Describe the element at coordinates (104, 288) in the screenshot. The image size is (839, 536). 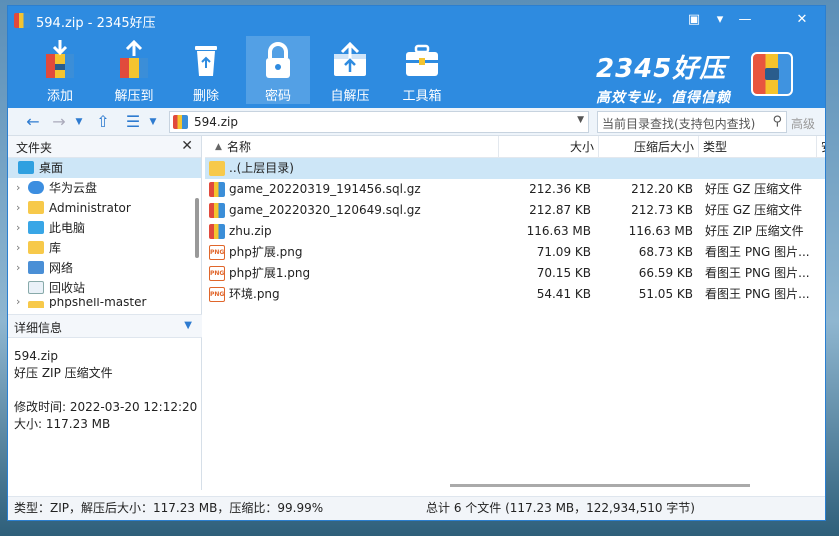
I see `tree-item-recycle-bin: 回收站` at that location.